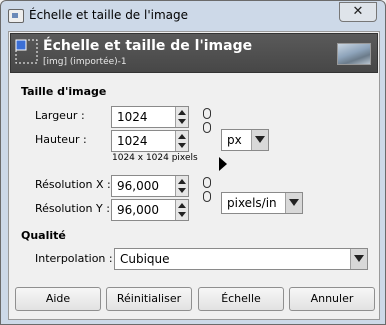 The image size is (386, 325). What do you see at coordinates (234, 140) in the screenshot?
I see `unit-value: px` at bounding box center [234, 140].